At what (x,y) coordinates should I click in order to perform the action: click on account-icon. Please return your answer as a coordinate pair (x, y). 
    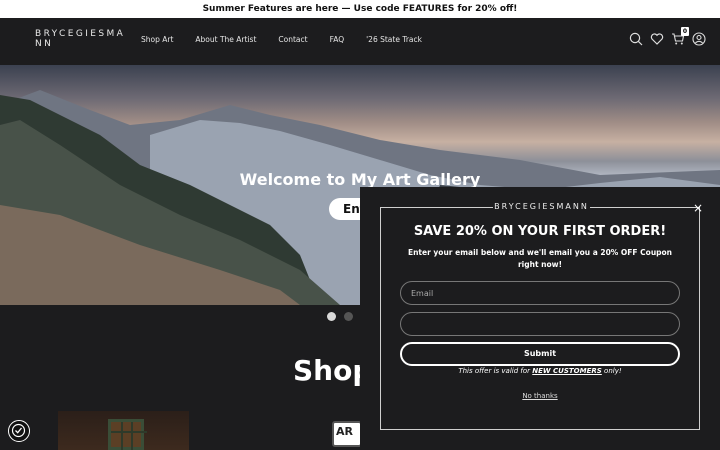
    Looking at the image, I should click on (699, 38).